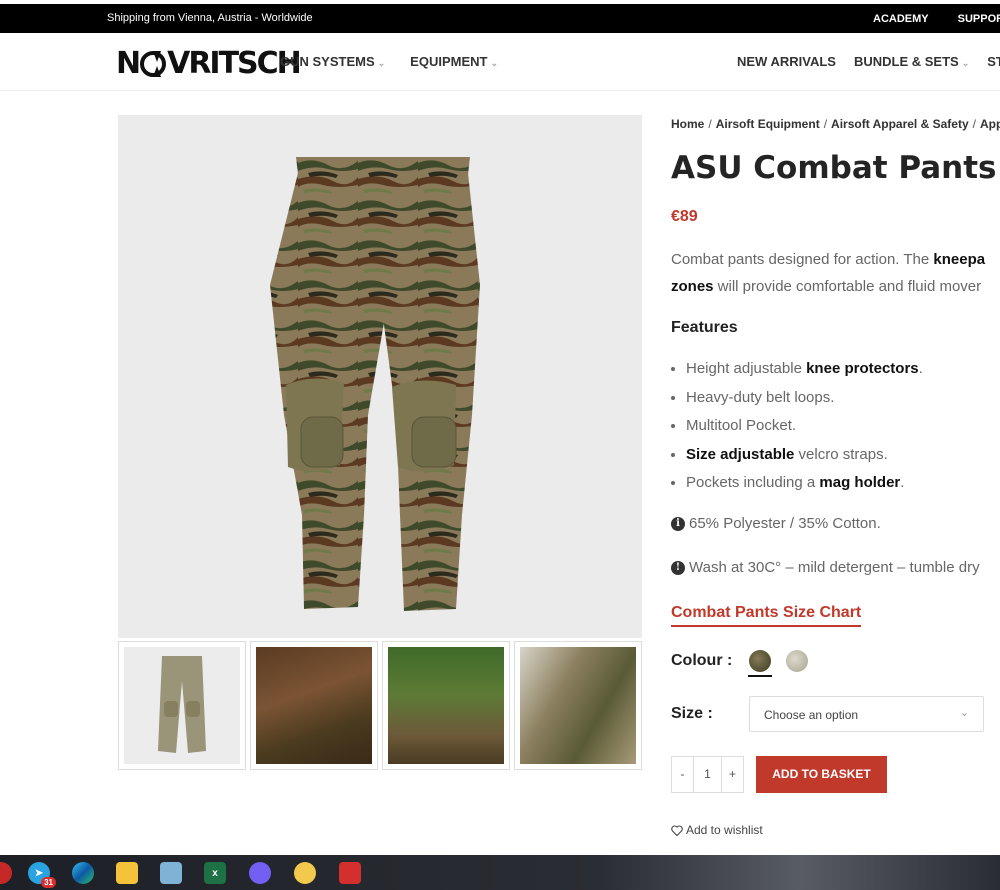 This screenshot has width=1000, height=890. I want to click on app-icon, so click(6, 873).